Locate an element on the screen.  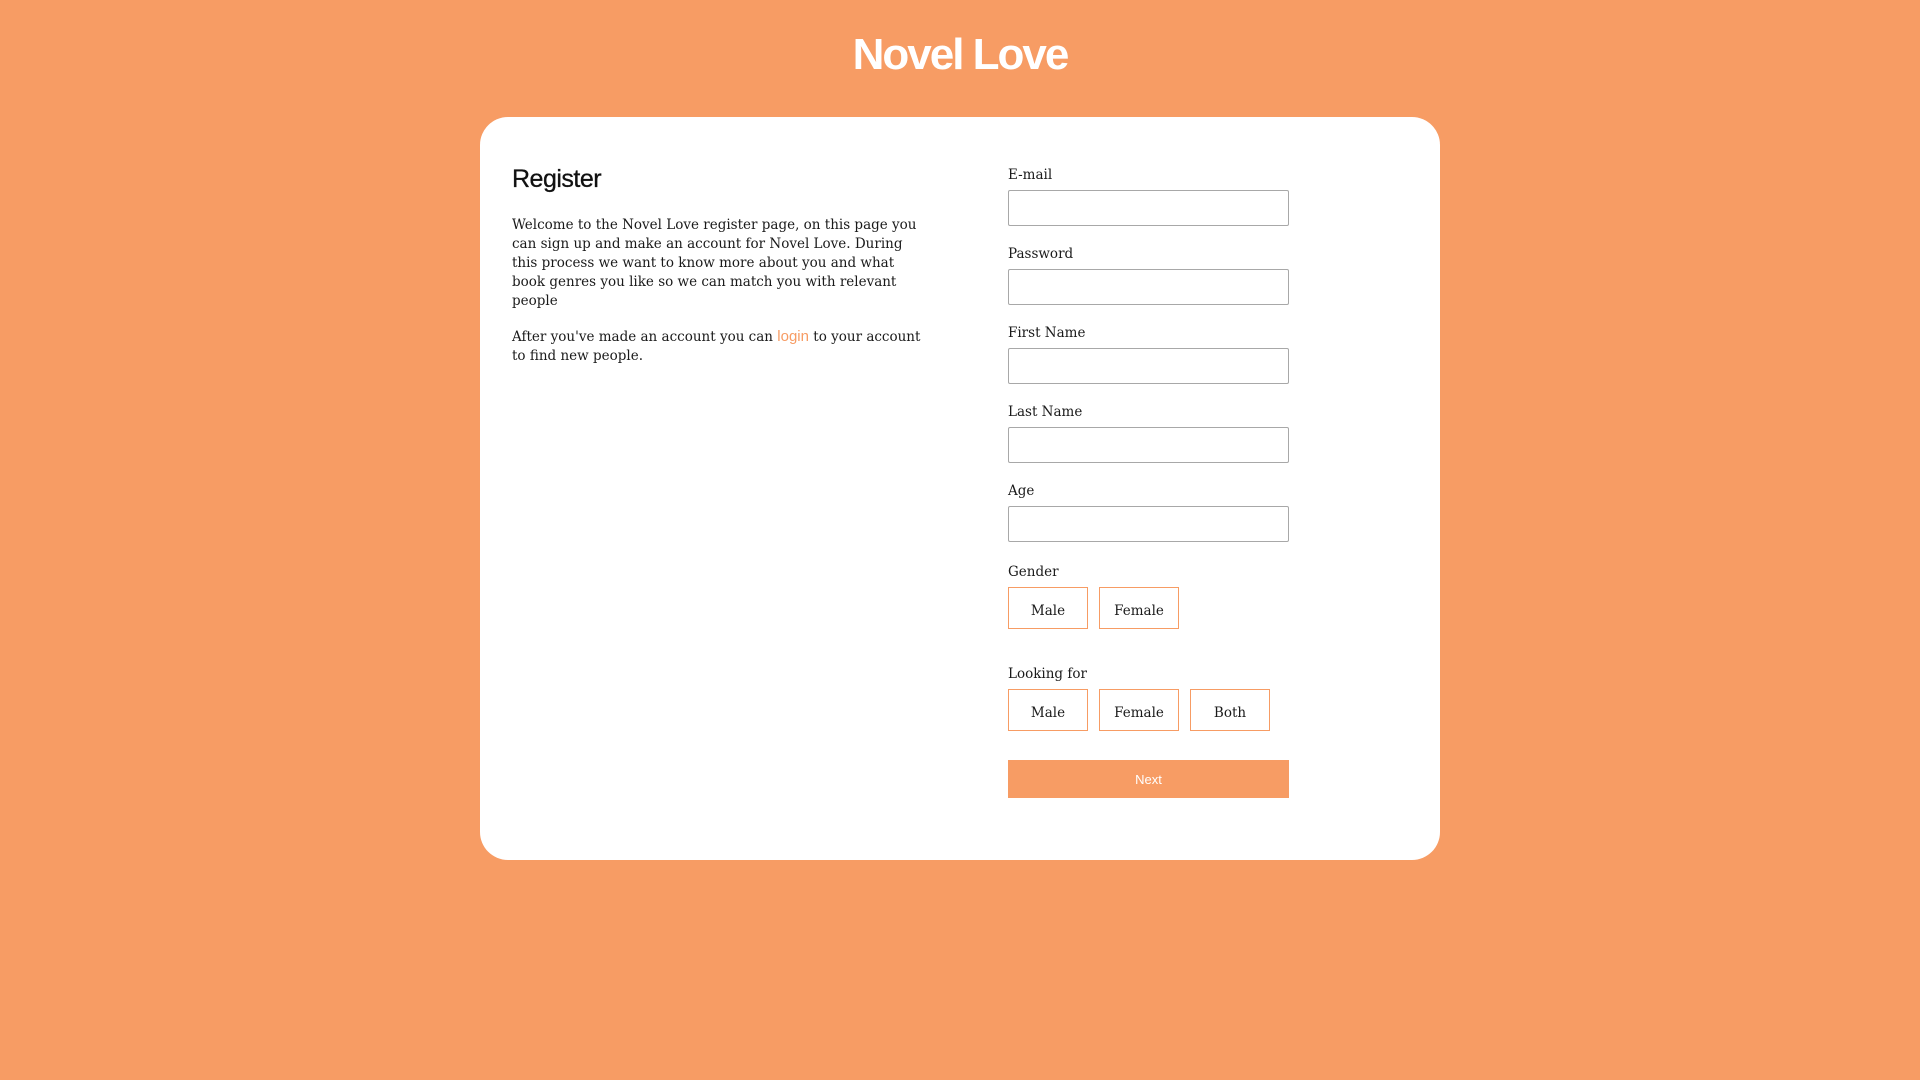
first-name-field is located at coordinates (1148, 366).